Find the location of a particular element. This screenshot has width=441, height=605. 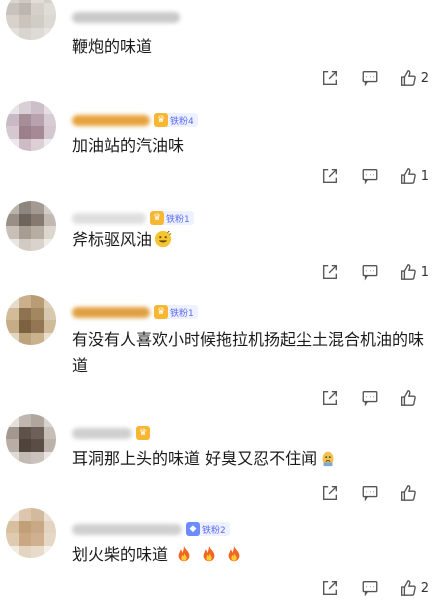

comment-actions: 1 is located at coordinates (375, 272).